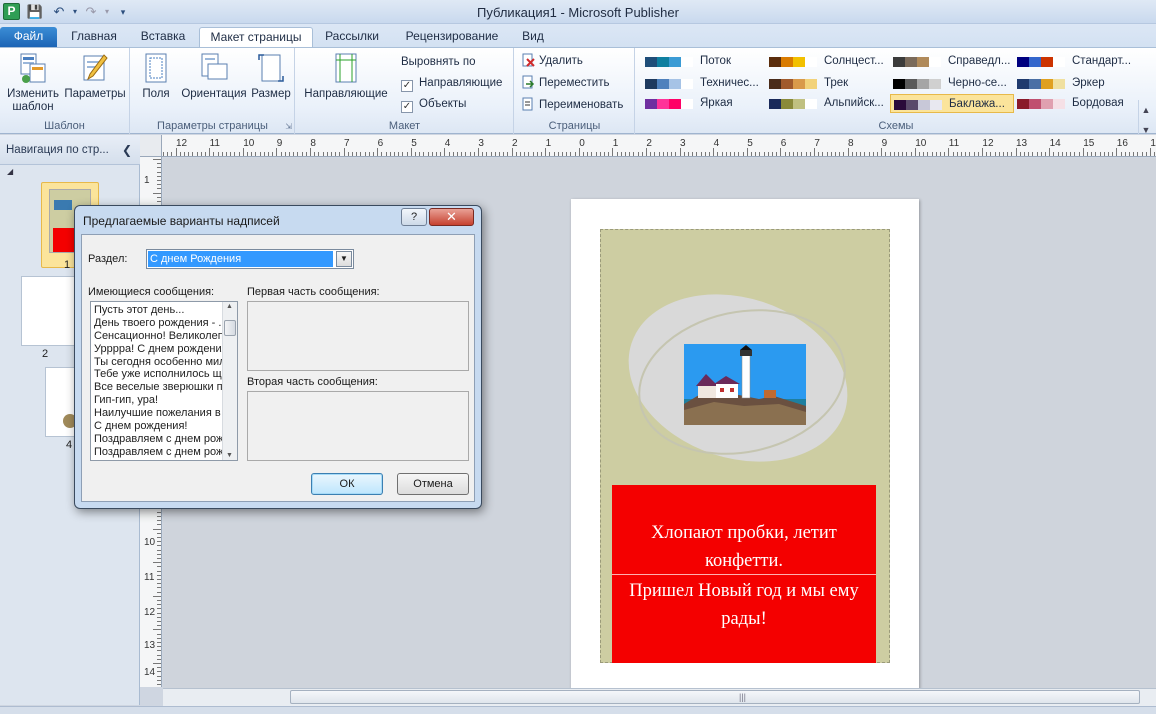 This screenshot has width=1156, height=714. I want to click on cancel-button: Отмена, so click(433, 484).